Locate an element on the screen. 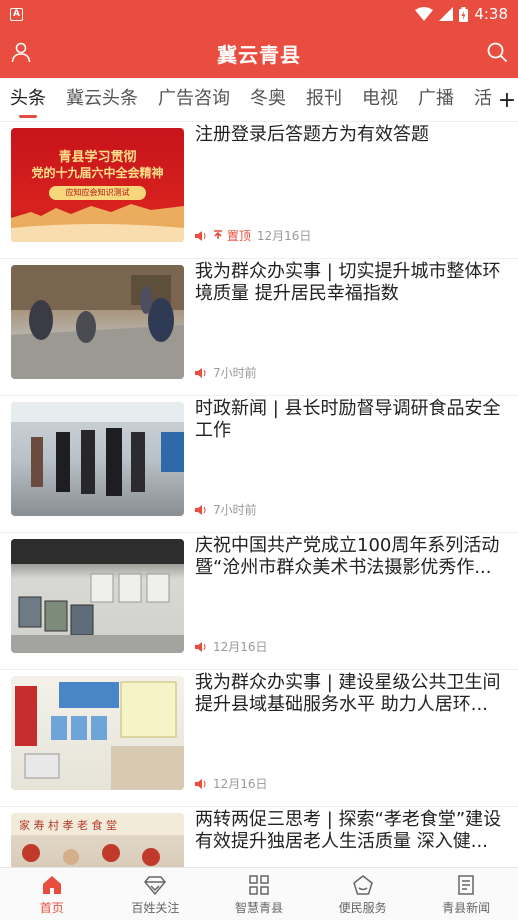  pin-badge: 置顶 is located at coordinates (232, 235).